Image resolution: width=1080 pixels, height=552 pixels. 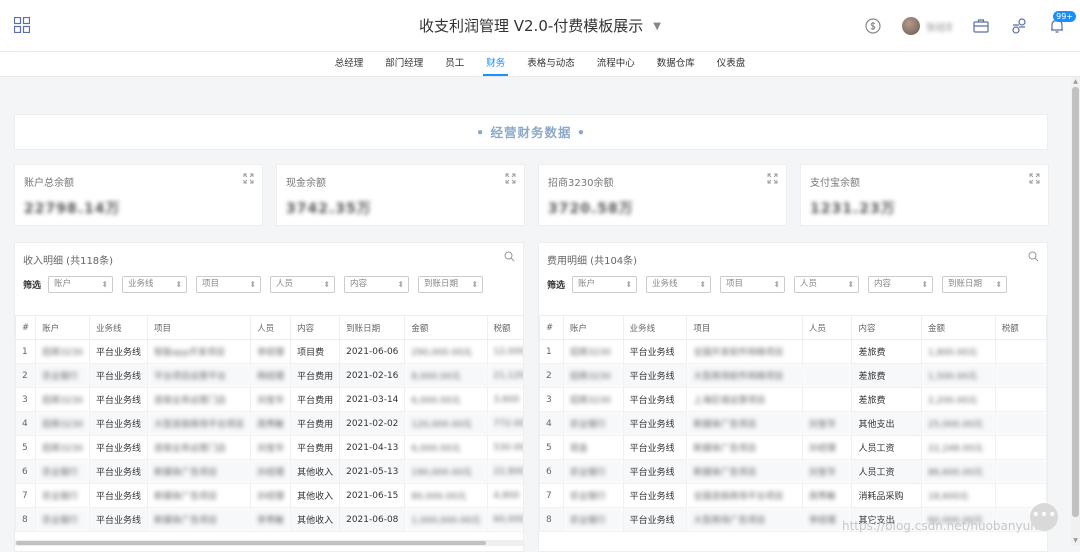 I want to click on table-cell: 平台费用, so click(x=315, y=399).